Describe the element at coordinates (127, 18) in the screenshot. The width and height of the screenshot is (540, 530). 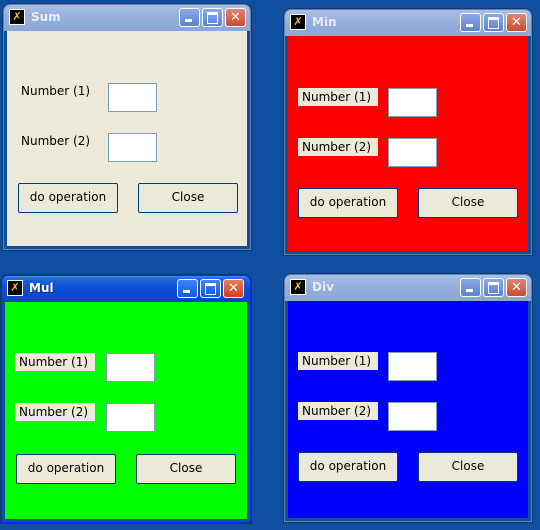
I see `sum-title-bar: ✗ Sum ✕` at that location.